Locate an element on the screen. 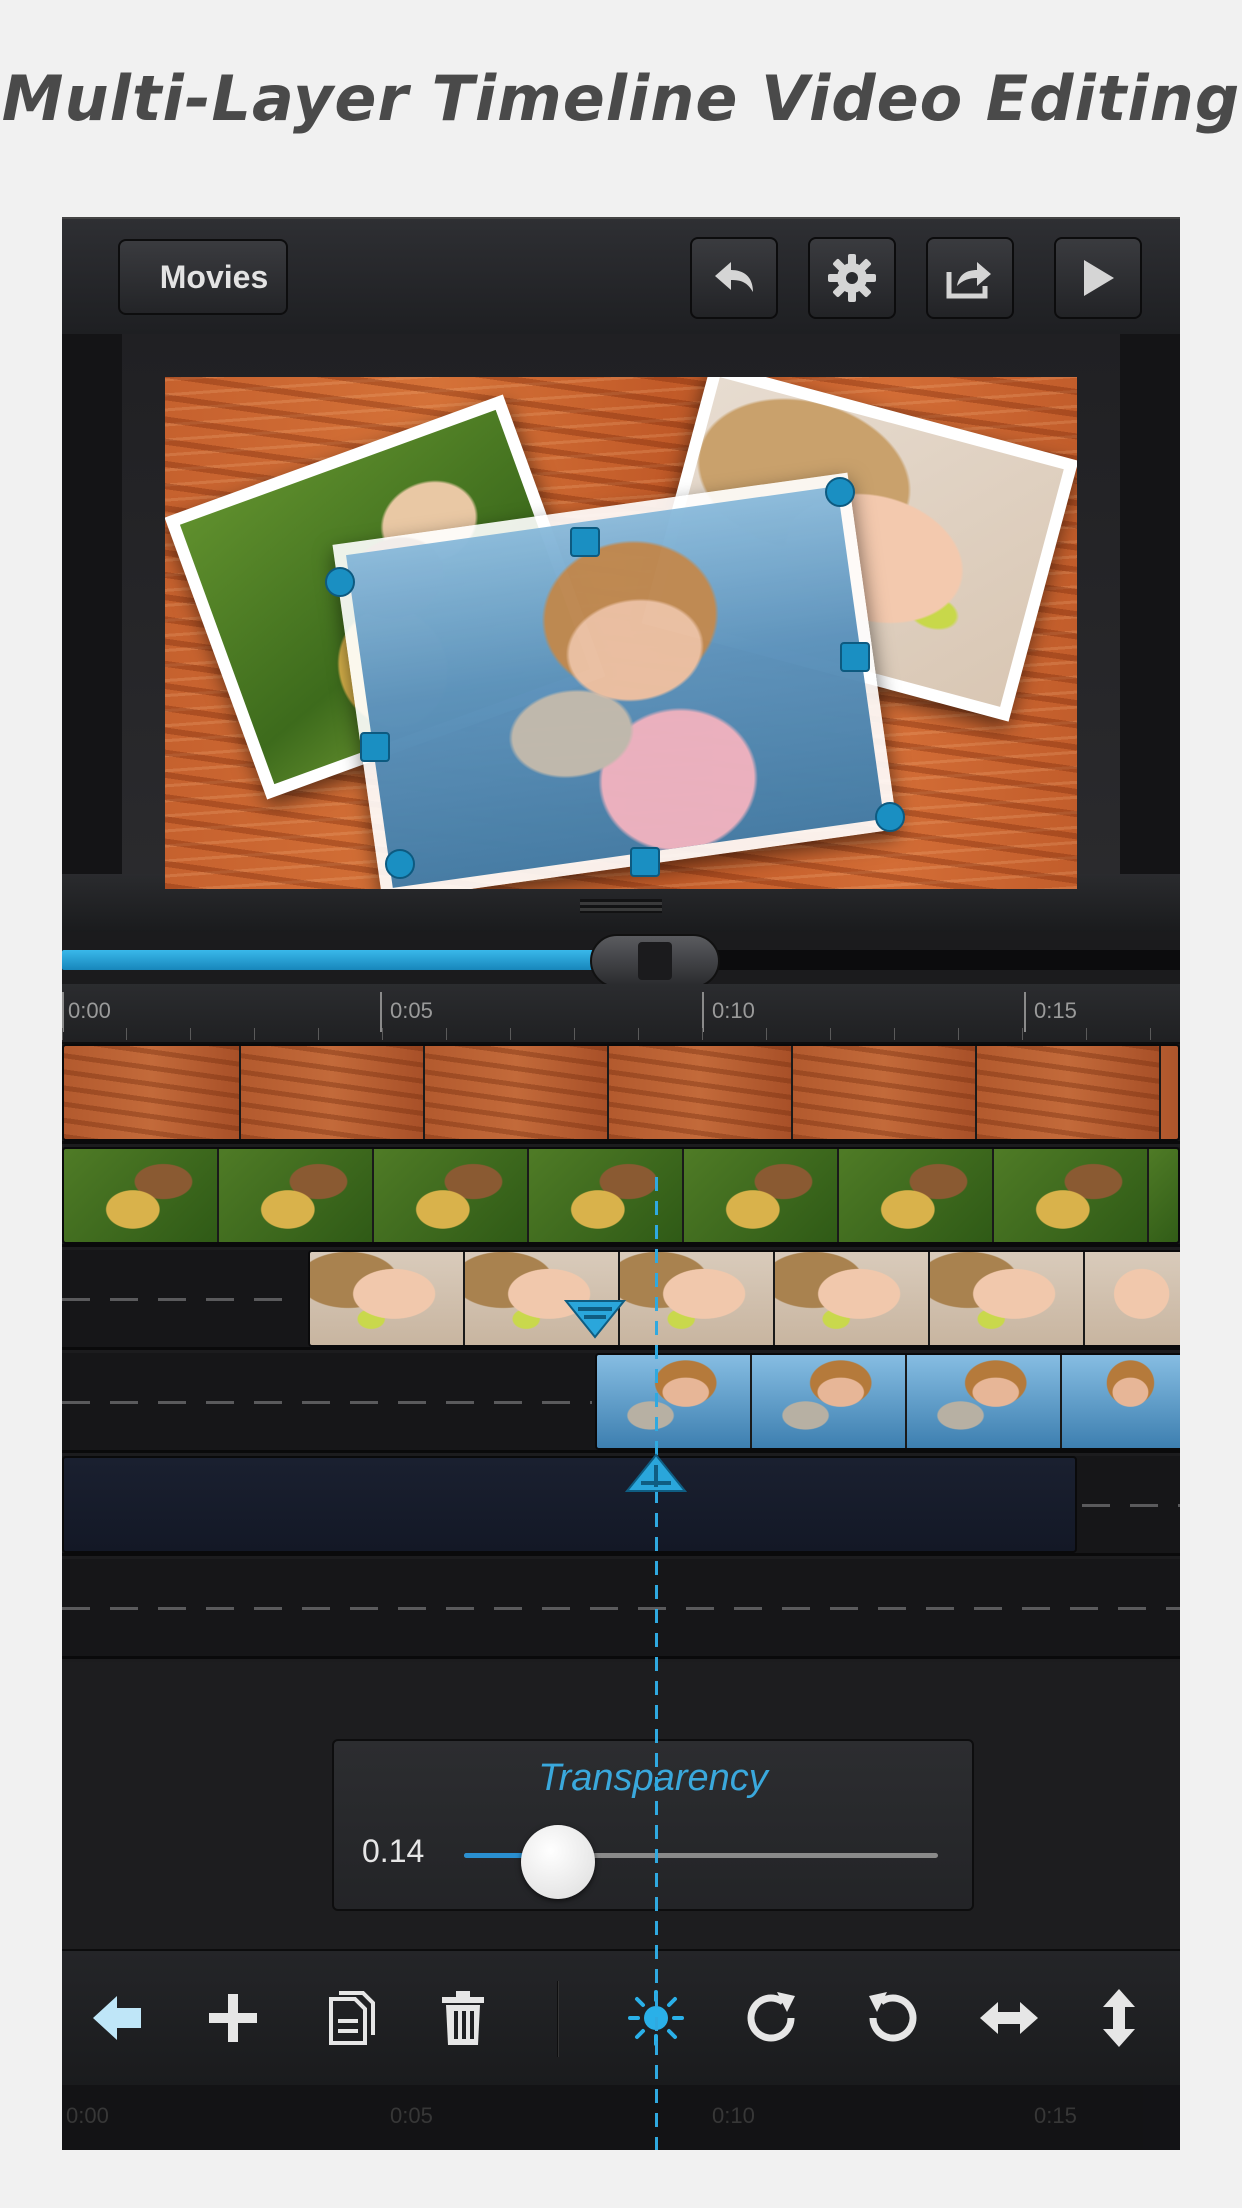 This screenshot has width=1242, height=2208. ruler-minor-ticks is located at coordinates (621, 1034).